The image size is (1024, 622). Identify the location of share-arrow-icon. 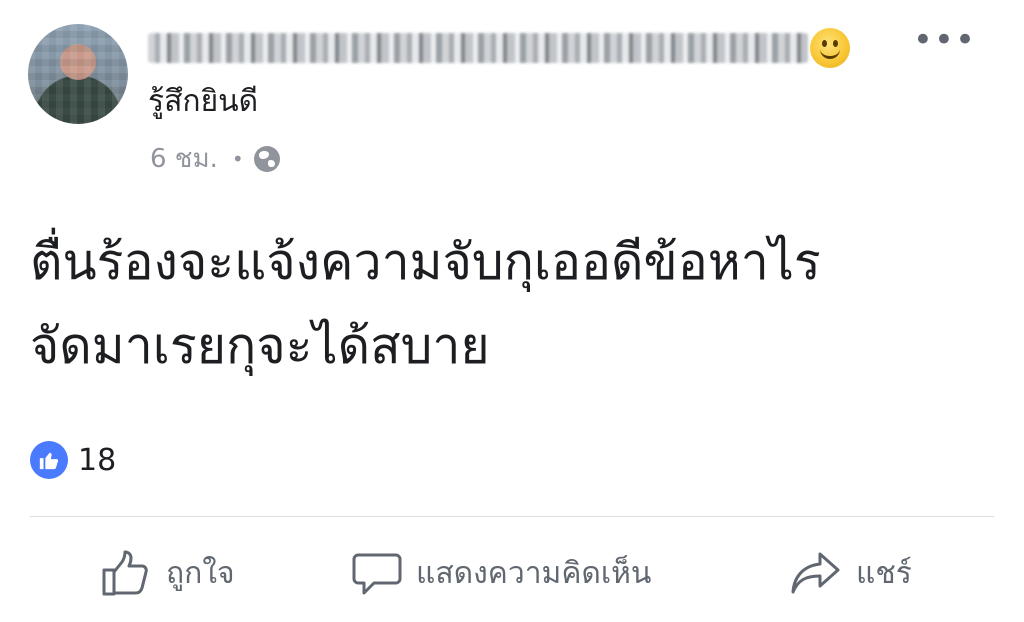
(815, 573).